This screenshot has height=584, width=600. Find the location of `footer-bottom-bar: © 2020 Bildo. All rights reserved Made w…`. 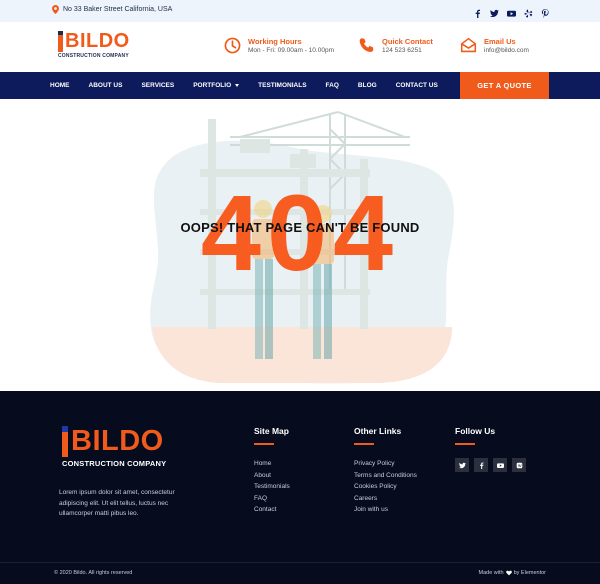

footer-bottom-bar: © 2020 Bildo. All rights reserved Made w… is located at coordinates (300, 573).